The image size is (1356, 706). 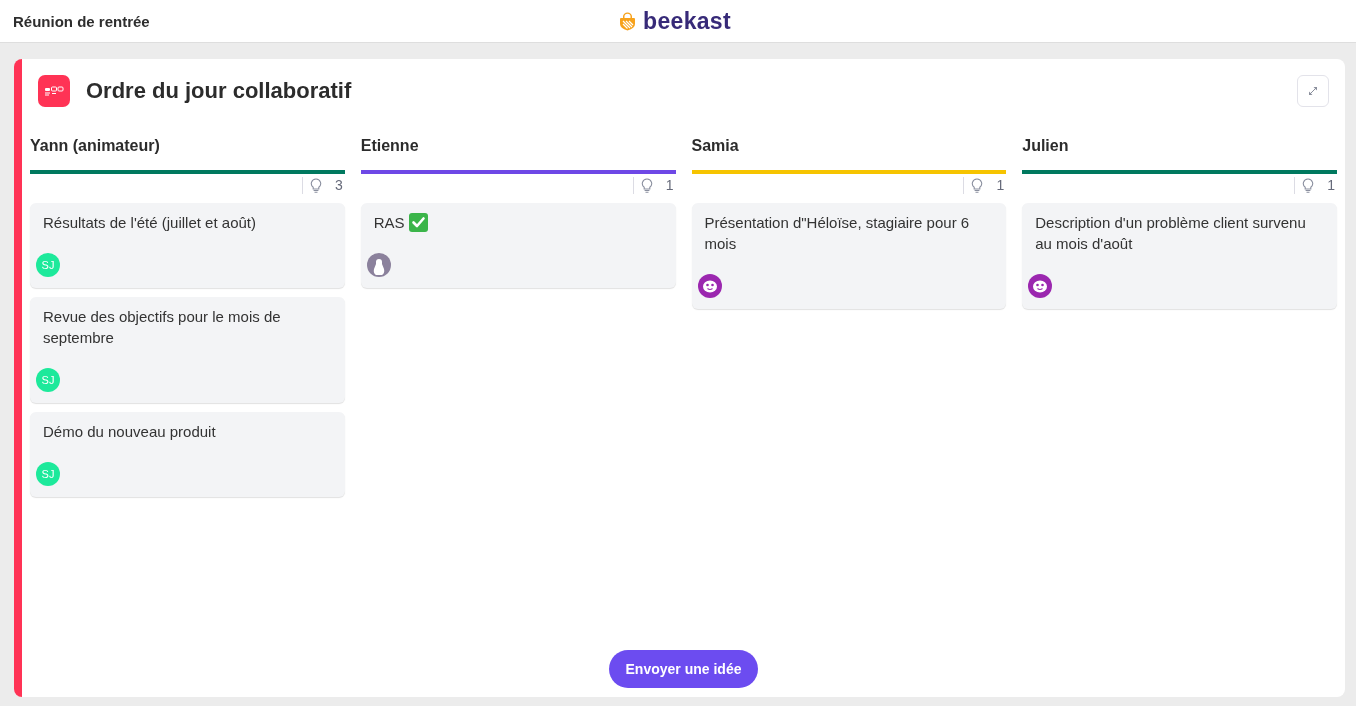 What do you see at coordinates (628, 21) in the screenshot?
I see `logo-icon` at bounding box center [628, 21].